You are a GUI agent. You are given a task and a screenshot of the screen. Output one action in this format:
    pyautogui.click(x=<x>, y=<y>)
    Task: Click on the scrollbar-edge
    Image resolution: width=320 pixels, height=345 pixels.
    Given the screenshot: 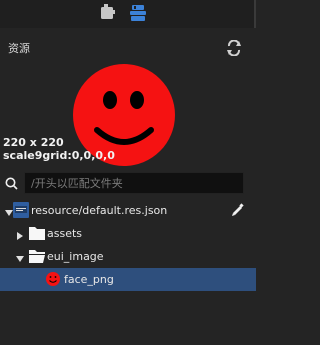 What is the action you would take?
    pyautogui.click(x=255, y=14)
    